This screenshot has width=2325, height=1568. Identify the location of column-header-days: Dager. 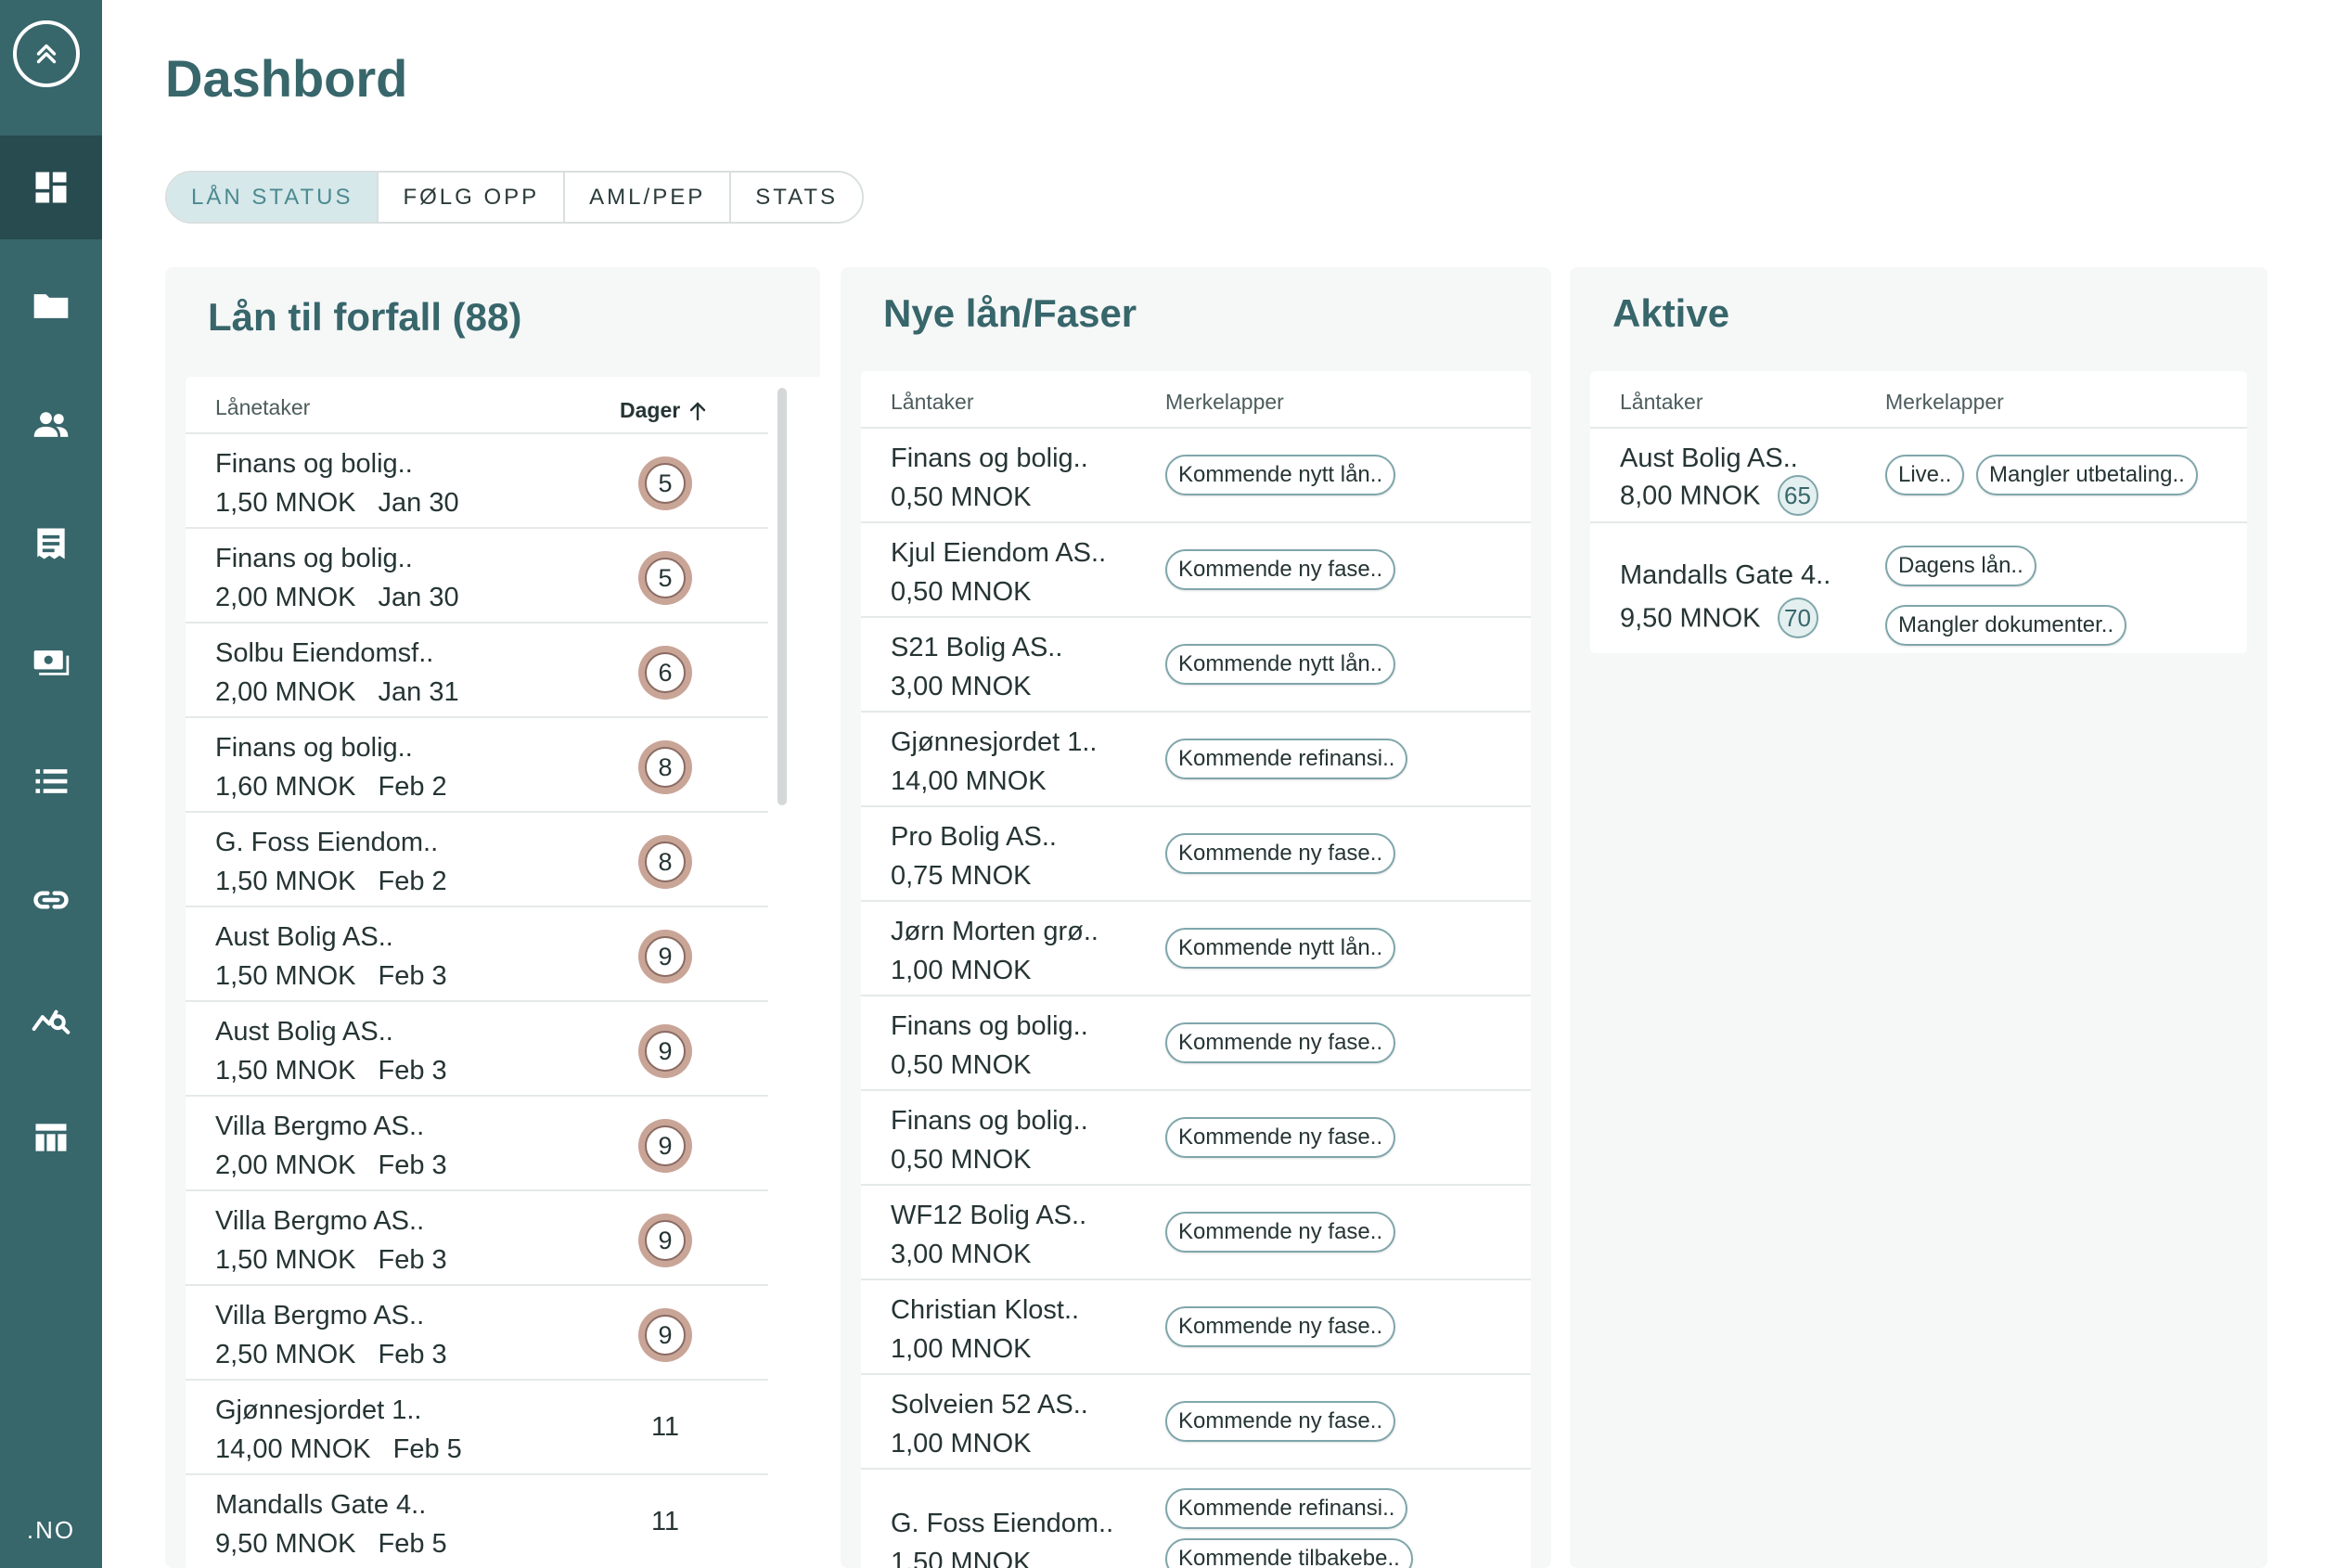
(664, 409).